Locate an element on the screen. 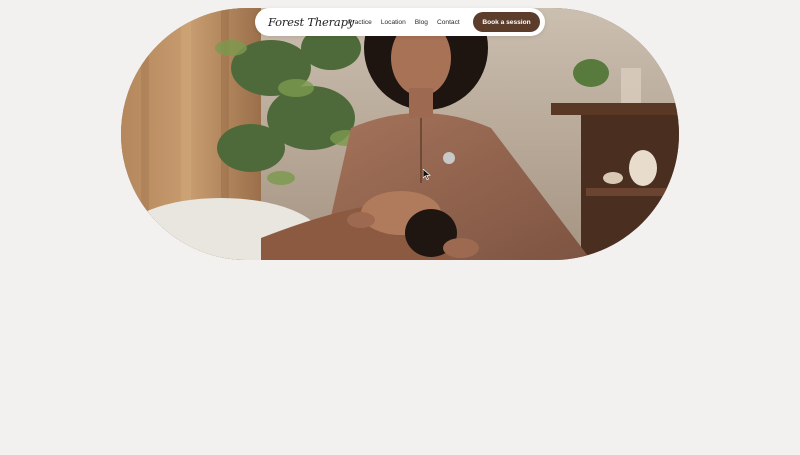 The height and width of the screenshot is (455, 800). nav-links: Practice Location Blog Contact is located at coordinates (404, 22).